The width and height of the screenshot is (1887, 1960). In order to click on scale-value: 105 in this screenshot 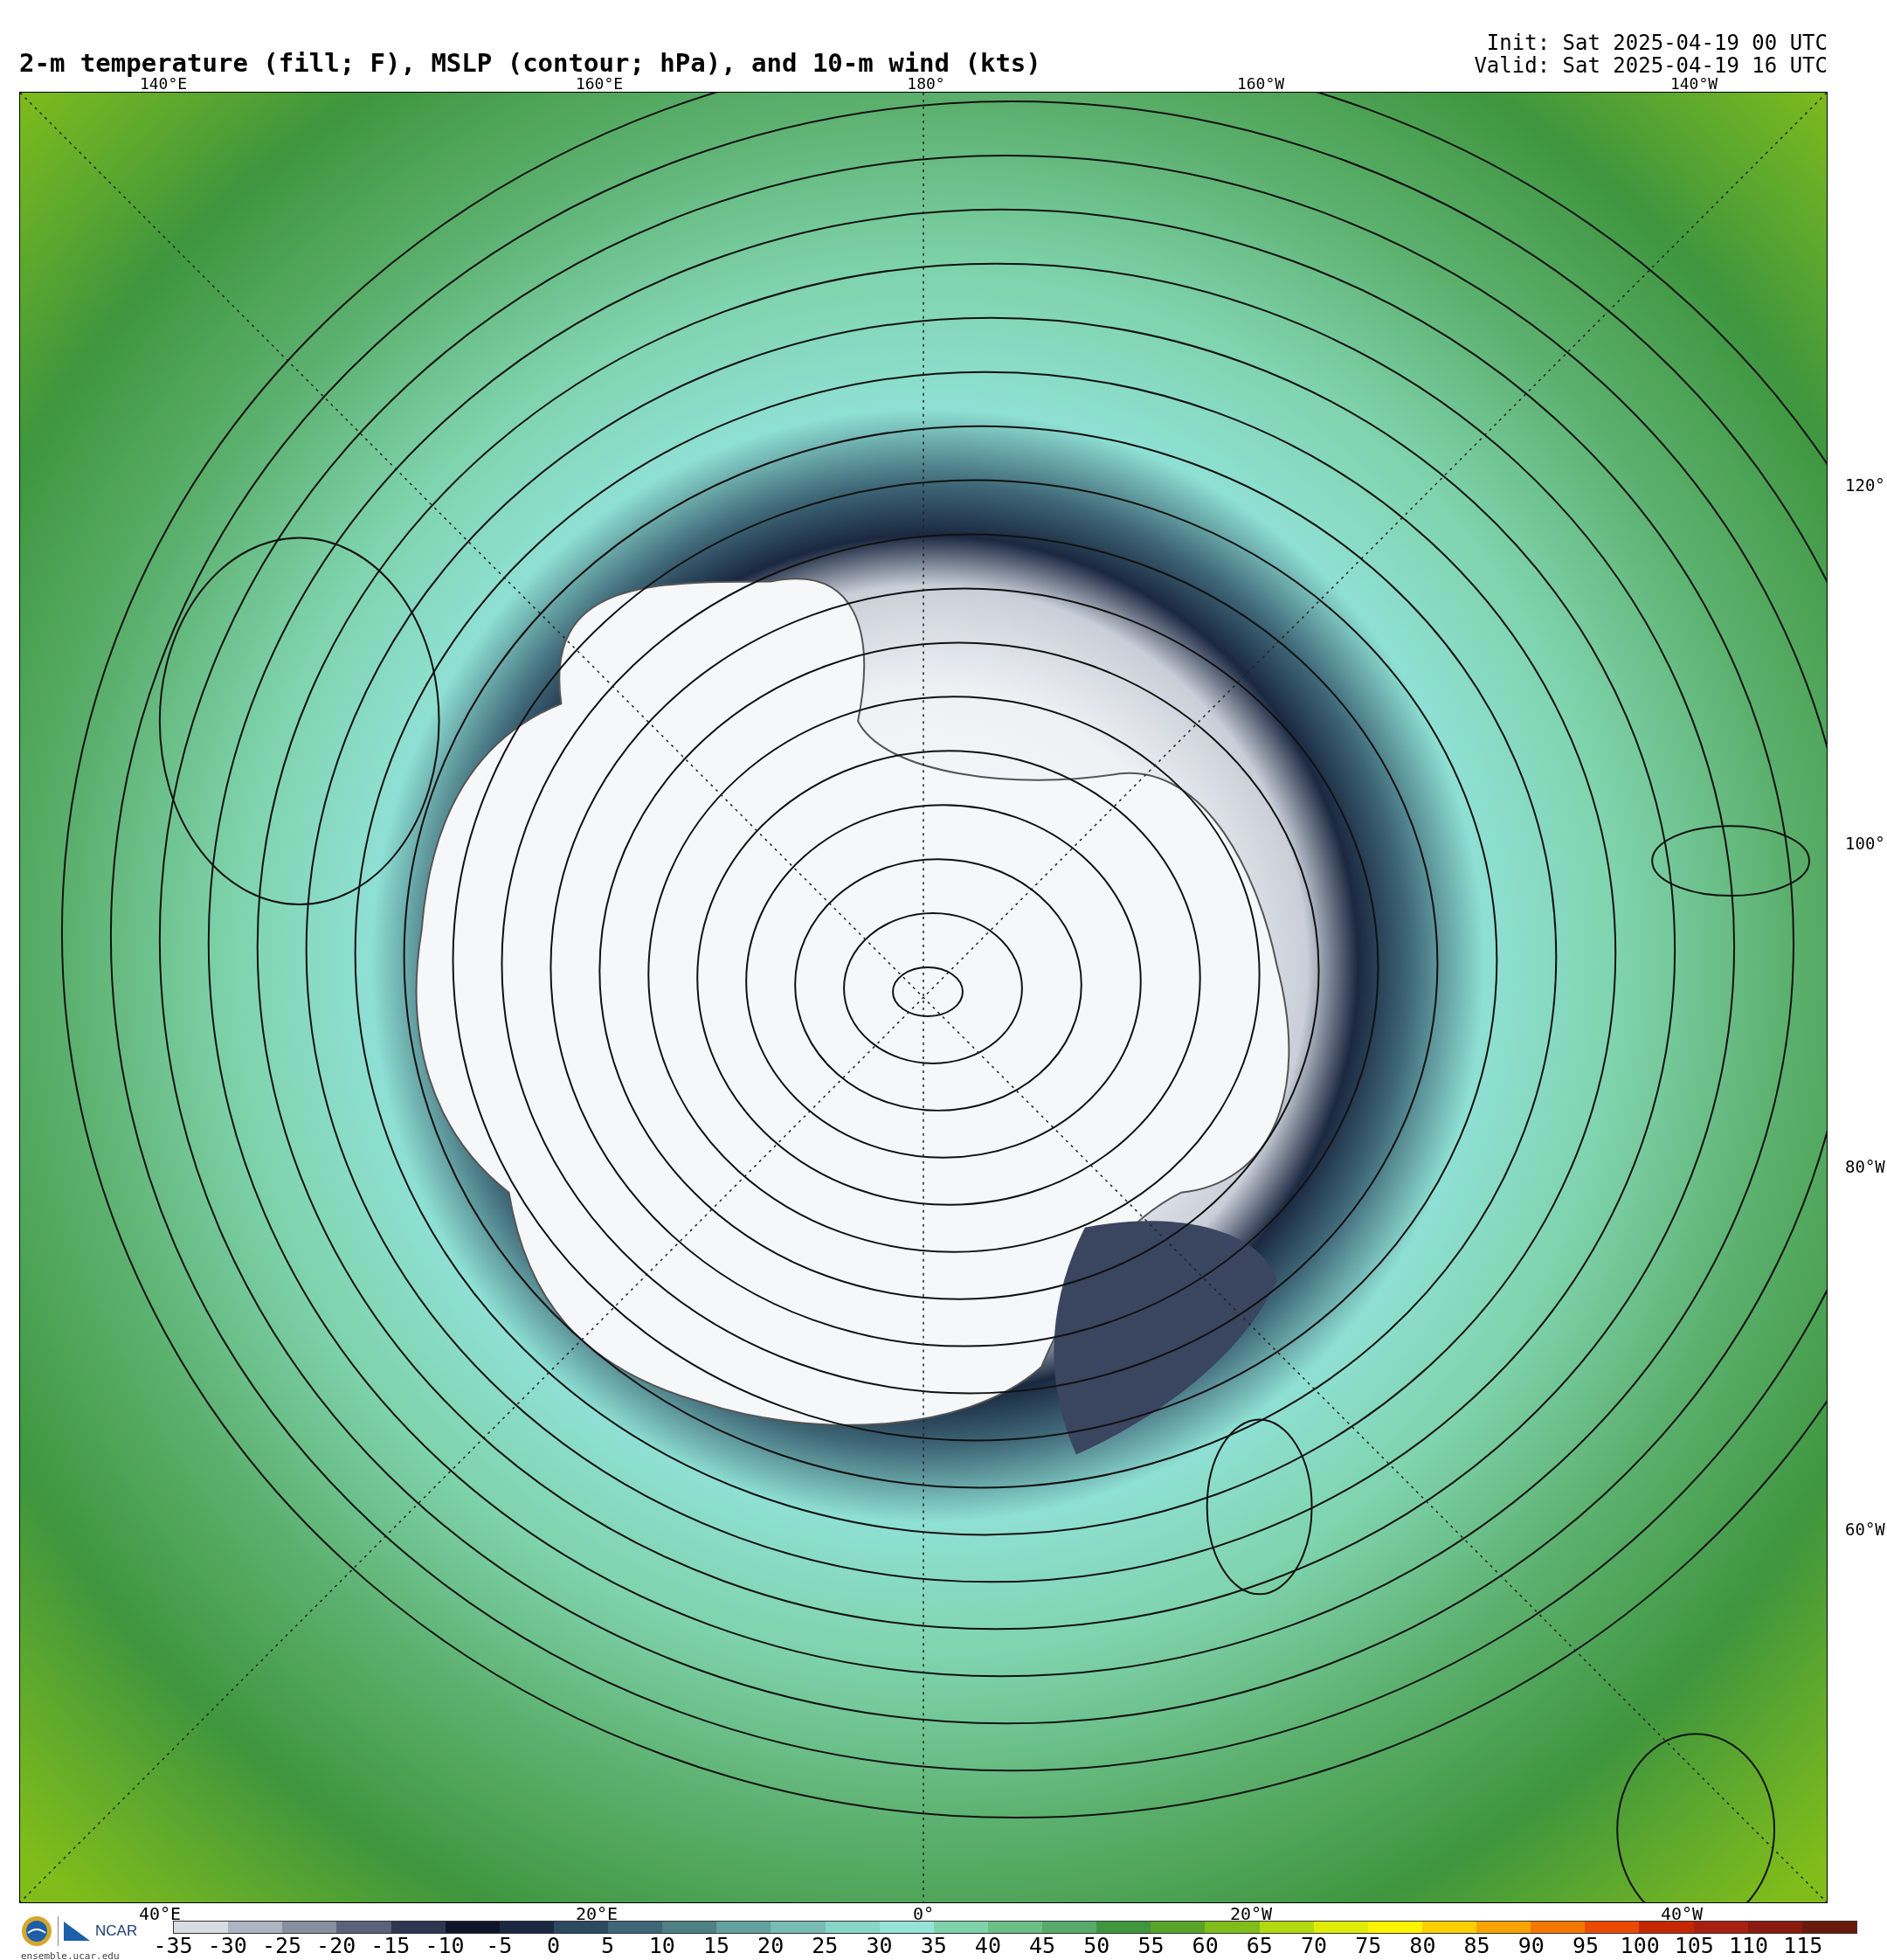, I will do `click(1694, 1946)`.